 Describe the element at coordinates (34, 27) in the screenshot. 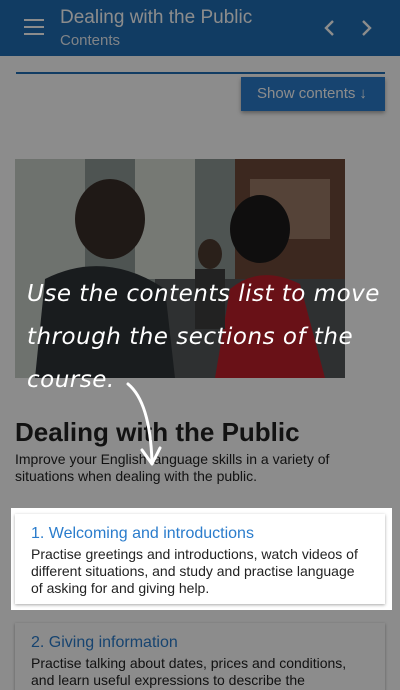

I see `menu-icon` at that location.